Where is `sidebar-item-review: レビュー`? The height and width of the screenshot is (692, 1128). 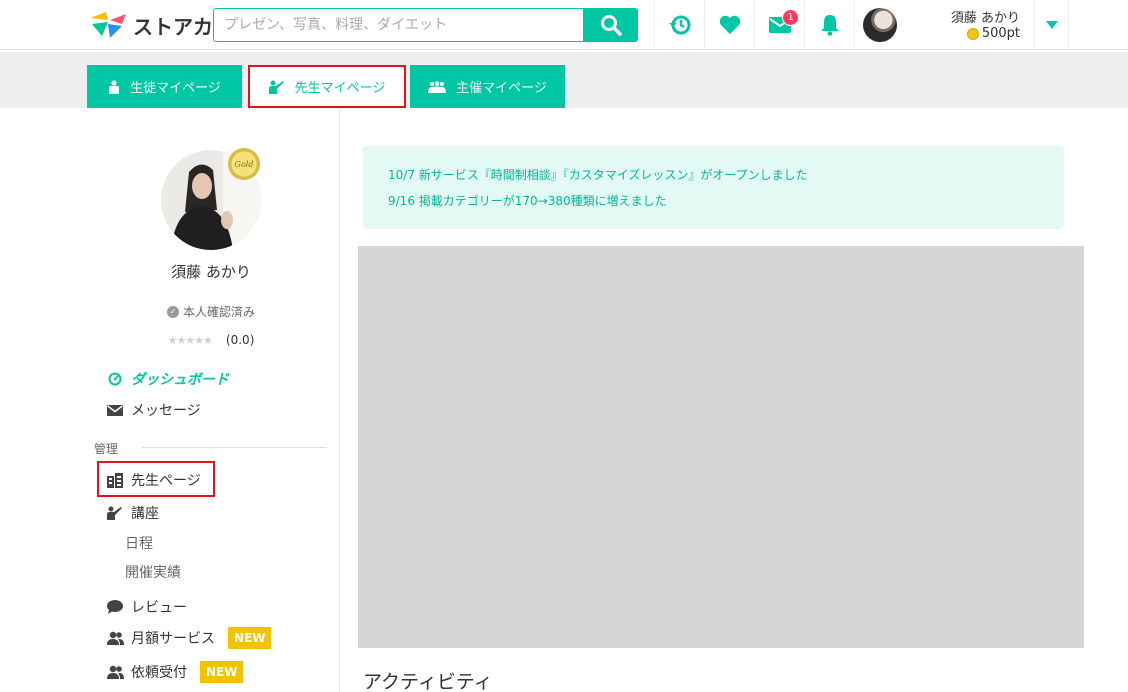
sidebar-item-review: レビュー is located at coordinates (146, 607).